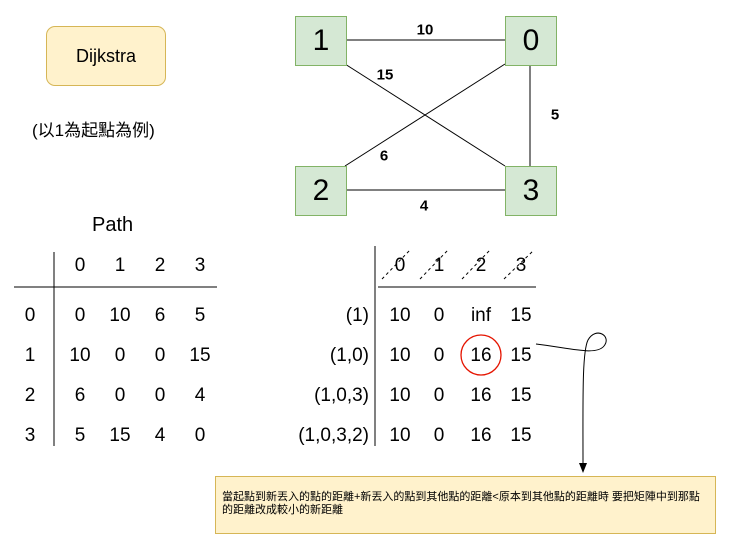  Describe the element at coordinates (425, 30) in the screenshot. I see `edge-label-1-0: 10` at that location.